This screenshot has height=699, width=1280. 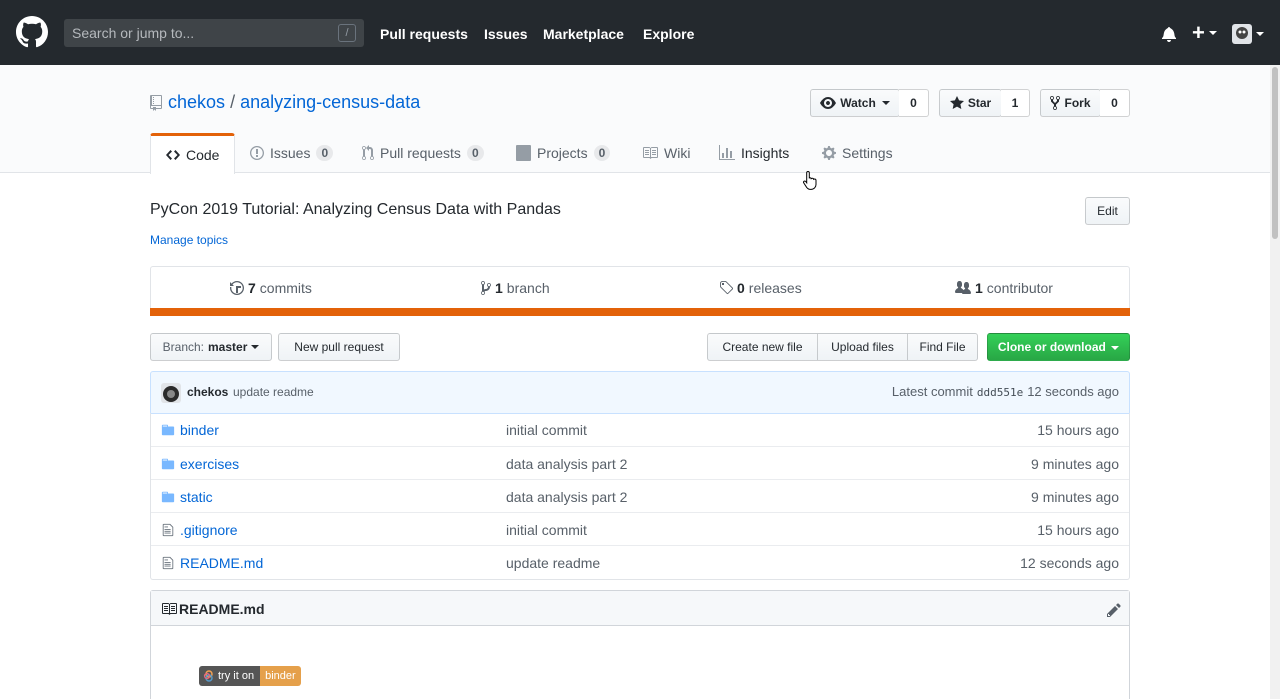 I want to click on tab-issues-label: Issues, so click(x=290, y=153).